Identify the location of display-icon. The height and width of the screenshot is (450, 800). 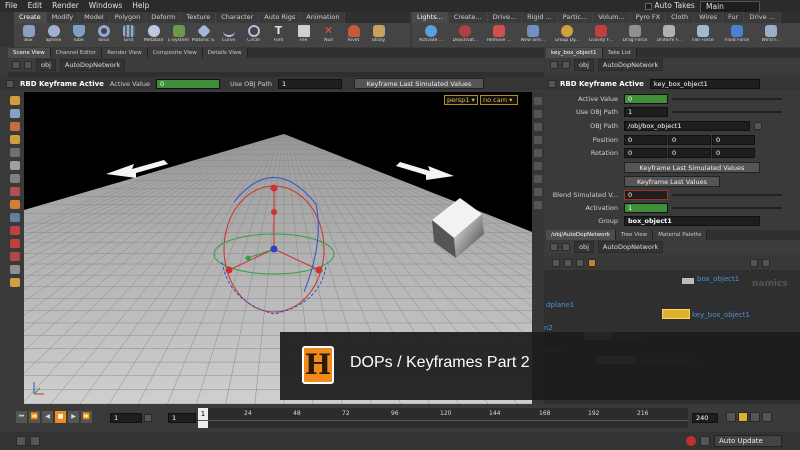
(15, 256).